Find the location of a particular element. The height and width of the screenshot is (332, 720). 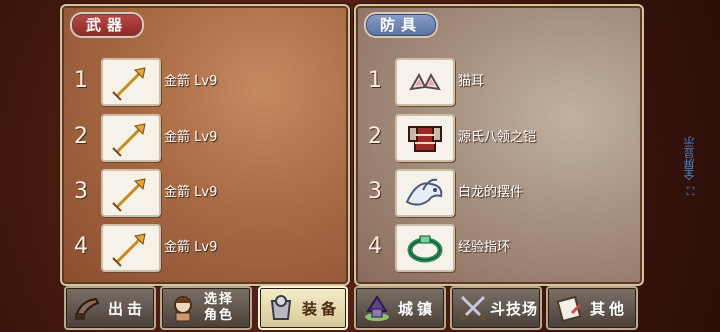

armor-slot-2: 2 源氏八领之铠 is located at coordinates (496, 138).